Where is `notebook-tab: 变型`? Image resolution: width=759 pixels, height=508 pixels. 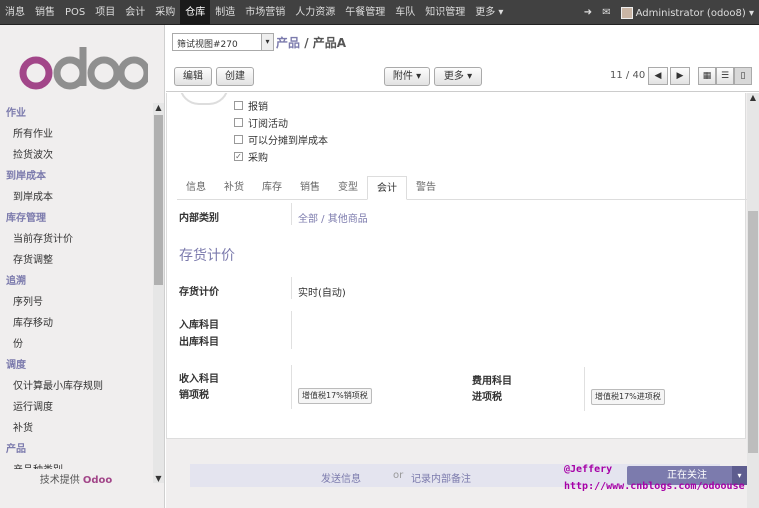 notebook-tab: 变型 is located at coordinates (348, 188).